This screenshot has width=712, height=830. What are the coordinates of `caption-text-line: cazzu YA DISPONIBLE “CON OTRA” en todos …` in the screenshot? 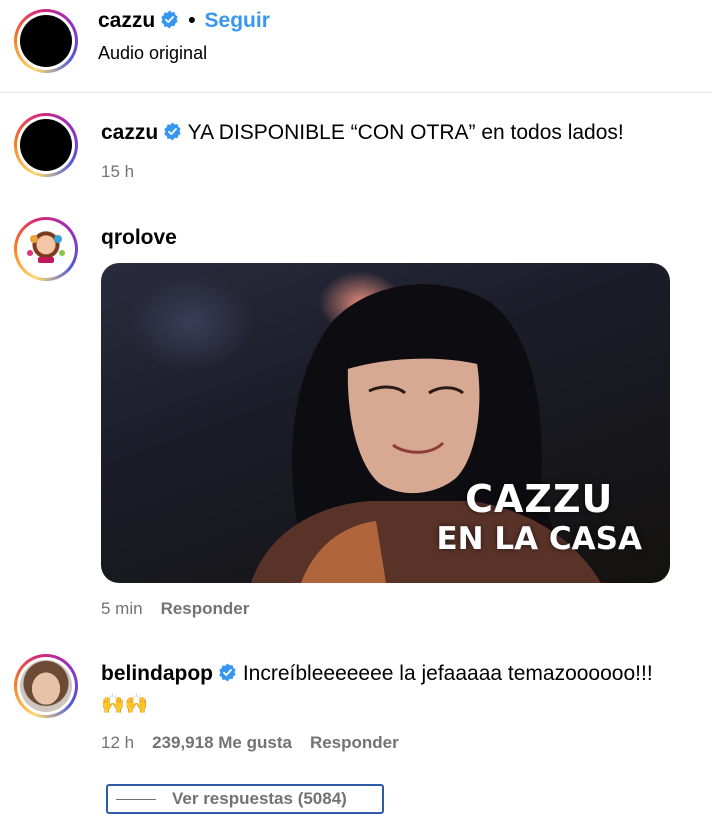 It's located at (362, 133).